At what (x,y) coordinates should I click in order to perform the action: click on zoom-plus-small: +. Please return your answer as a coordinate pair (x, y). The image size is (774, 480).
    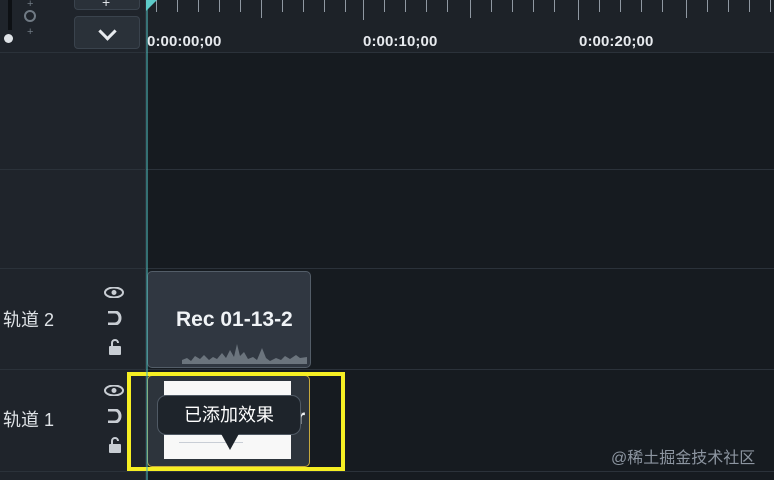
    Looking at the image, I should click on (30, 5).